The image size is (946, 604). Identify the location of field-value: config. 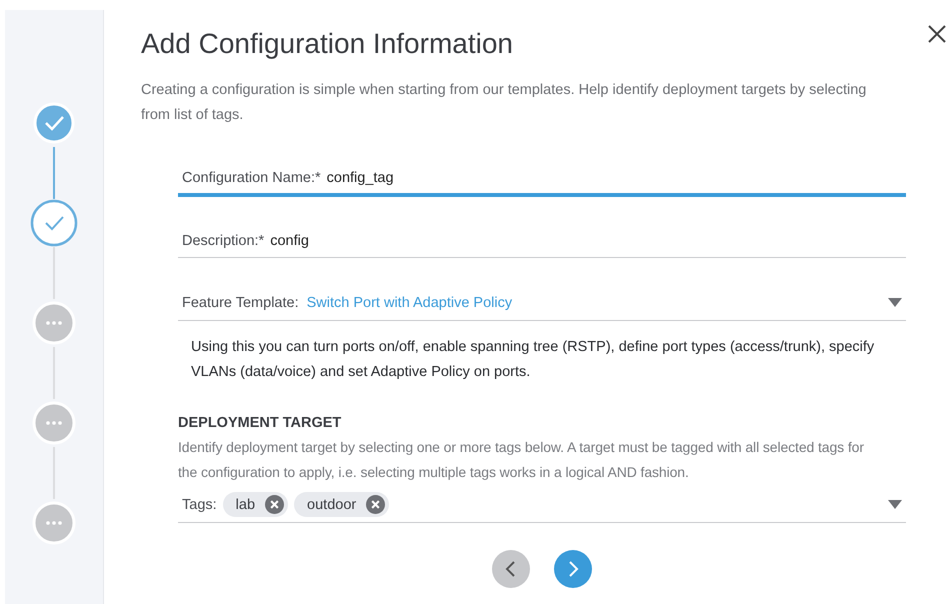
(289, 240).